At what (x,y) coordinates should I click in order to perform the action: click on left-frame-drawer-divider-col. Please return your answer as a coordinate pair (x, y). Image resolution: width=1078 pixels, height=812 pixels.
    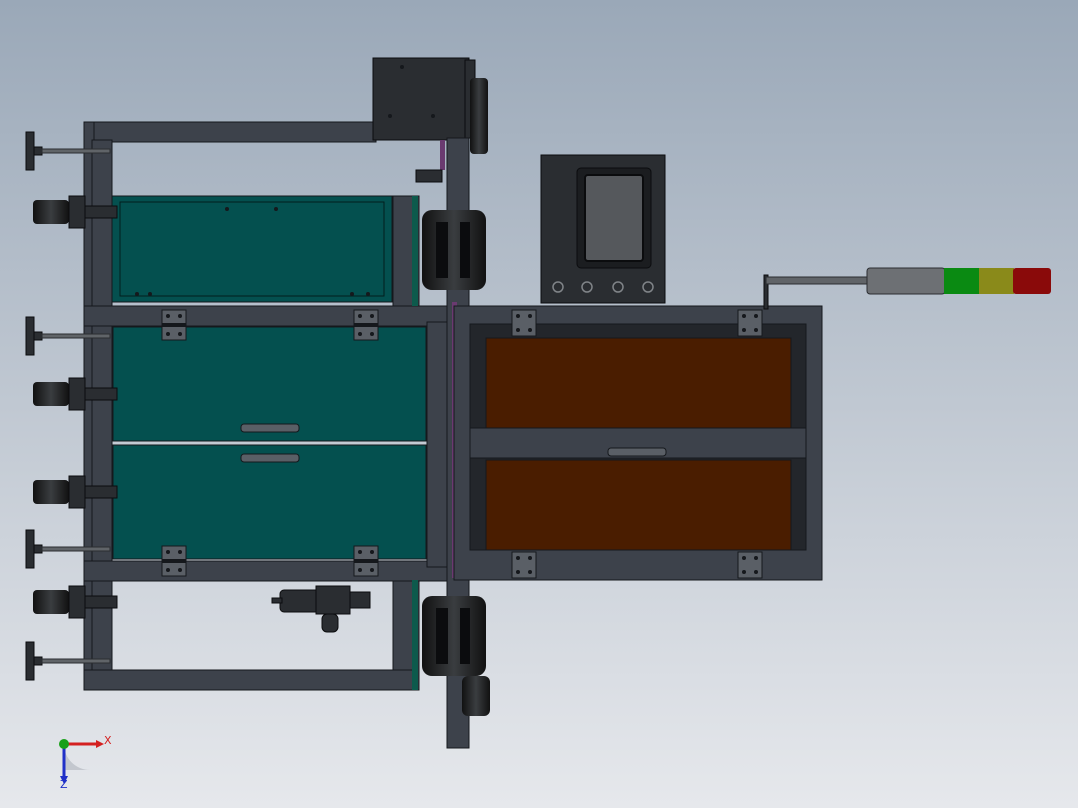
    Looking at the image, I should click on (438, 444).